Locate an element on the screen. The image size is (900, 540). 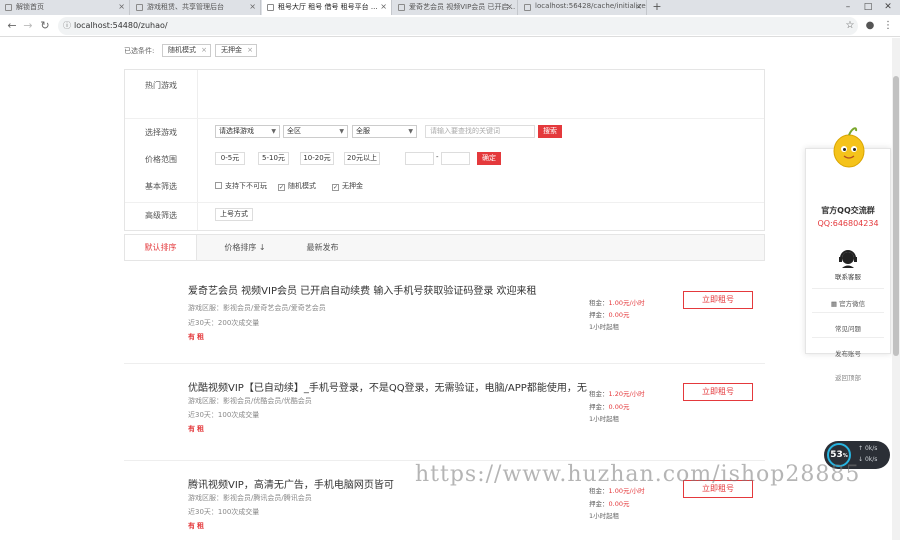
listing-stats: 近30天：200次成交量 is located at coordinates (224, 323).